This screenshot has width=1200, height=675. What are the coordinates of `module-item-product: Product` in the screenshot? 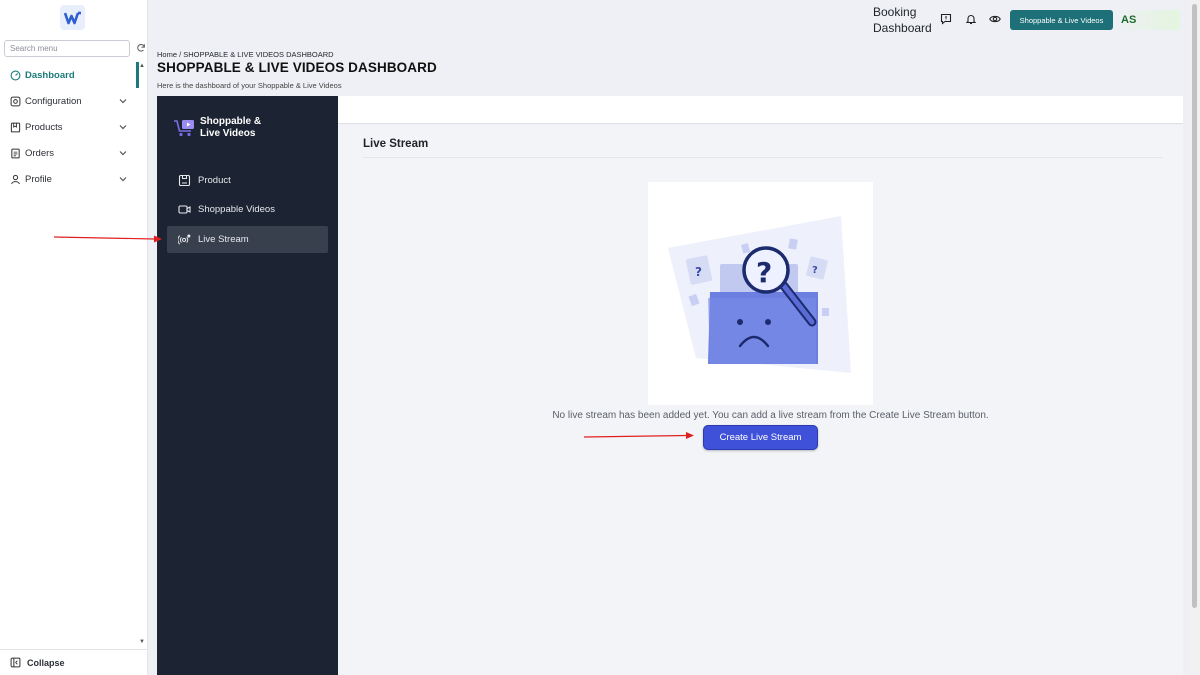 It's located at (247, 180).